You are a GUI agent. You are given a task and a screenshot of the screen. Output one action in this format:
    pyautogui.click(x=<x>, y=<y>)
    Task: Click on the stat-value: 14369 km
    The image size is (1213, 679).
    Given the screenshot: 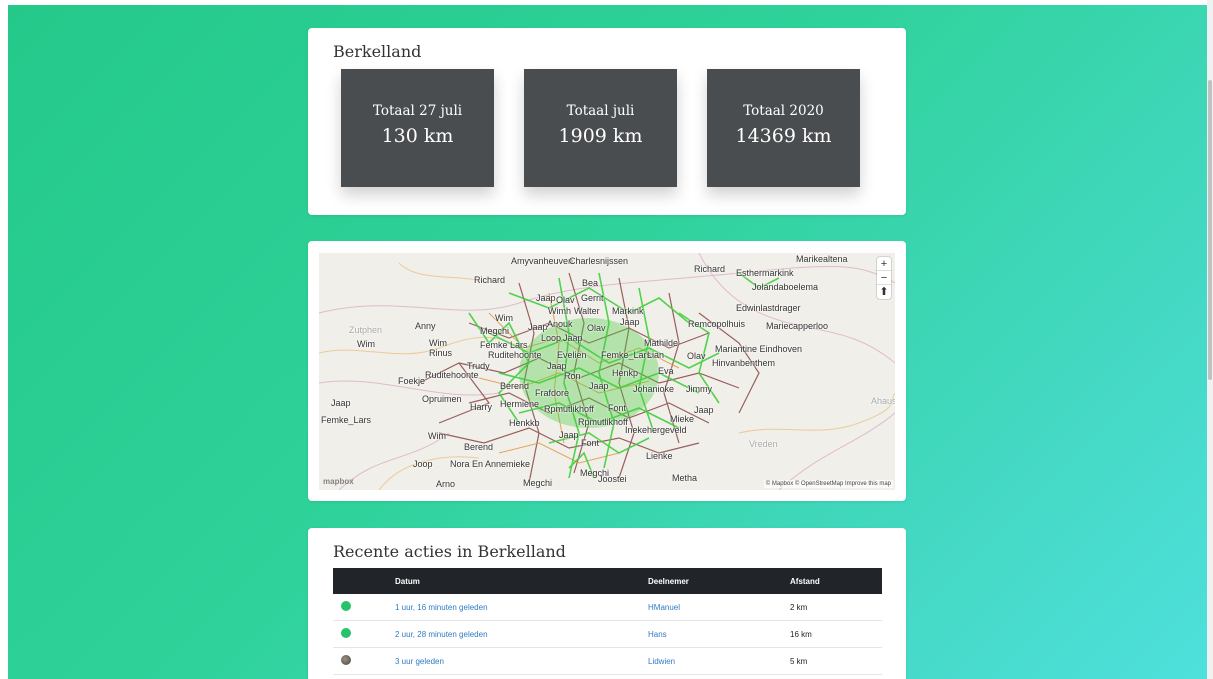 What is the action you would take?
    pyautogui.click(x=783, y=136)
    